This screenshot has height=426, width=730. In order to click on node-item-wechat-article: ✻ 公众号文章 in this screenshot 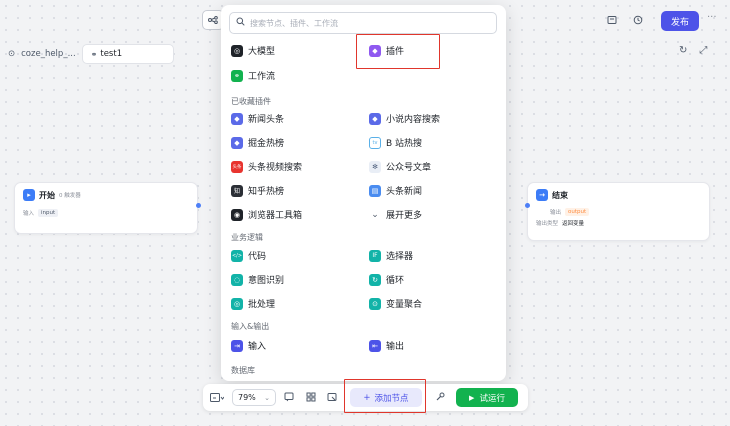, I will do `click(400, 166)`.